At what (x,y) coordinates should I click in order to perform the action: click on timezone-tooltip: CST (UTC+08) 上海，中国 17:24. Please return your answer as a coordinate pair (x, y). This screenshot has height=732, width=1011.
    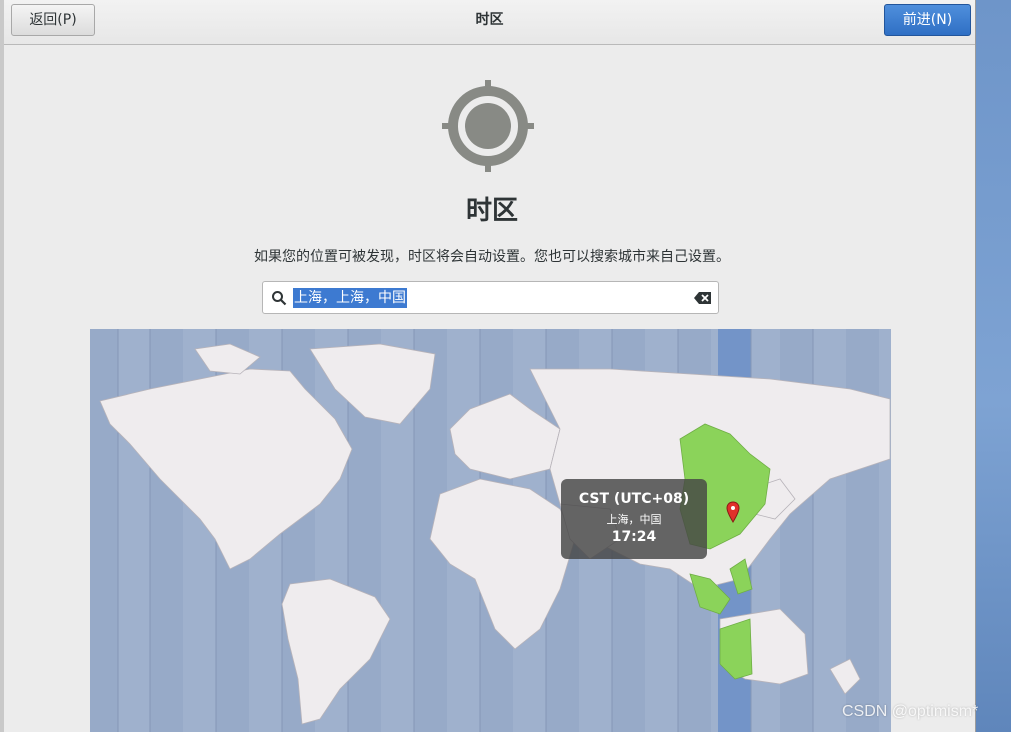
    Looking at the image, I should click on (634, 519).